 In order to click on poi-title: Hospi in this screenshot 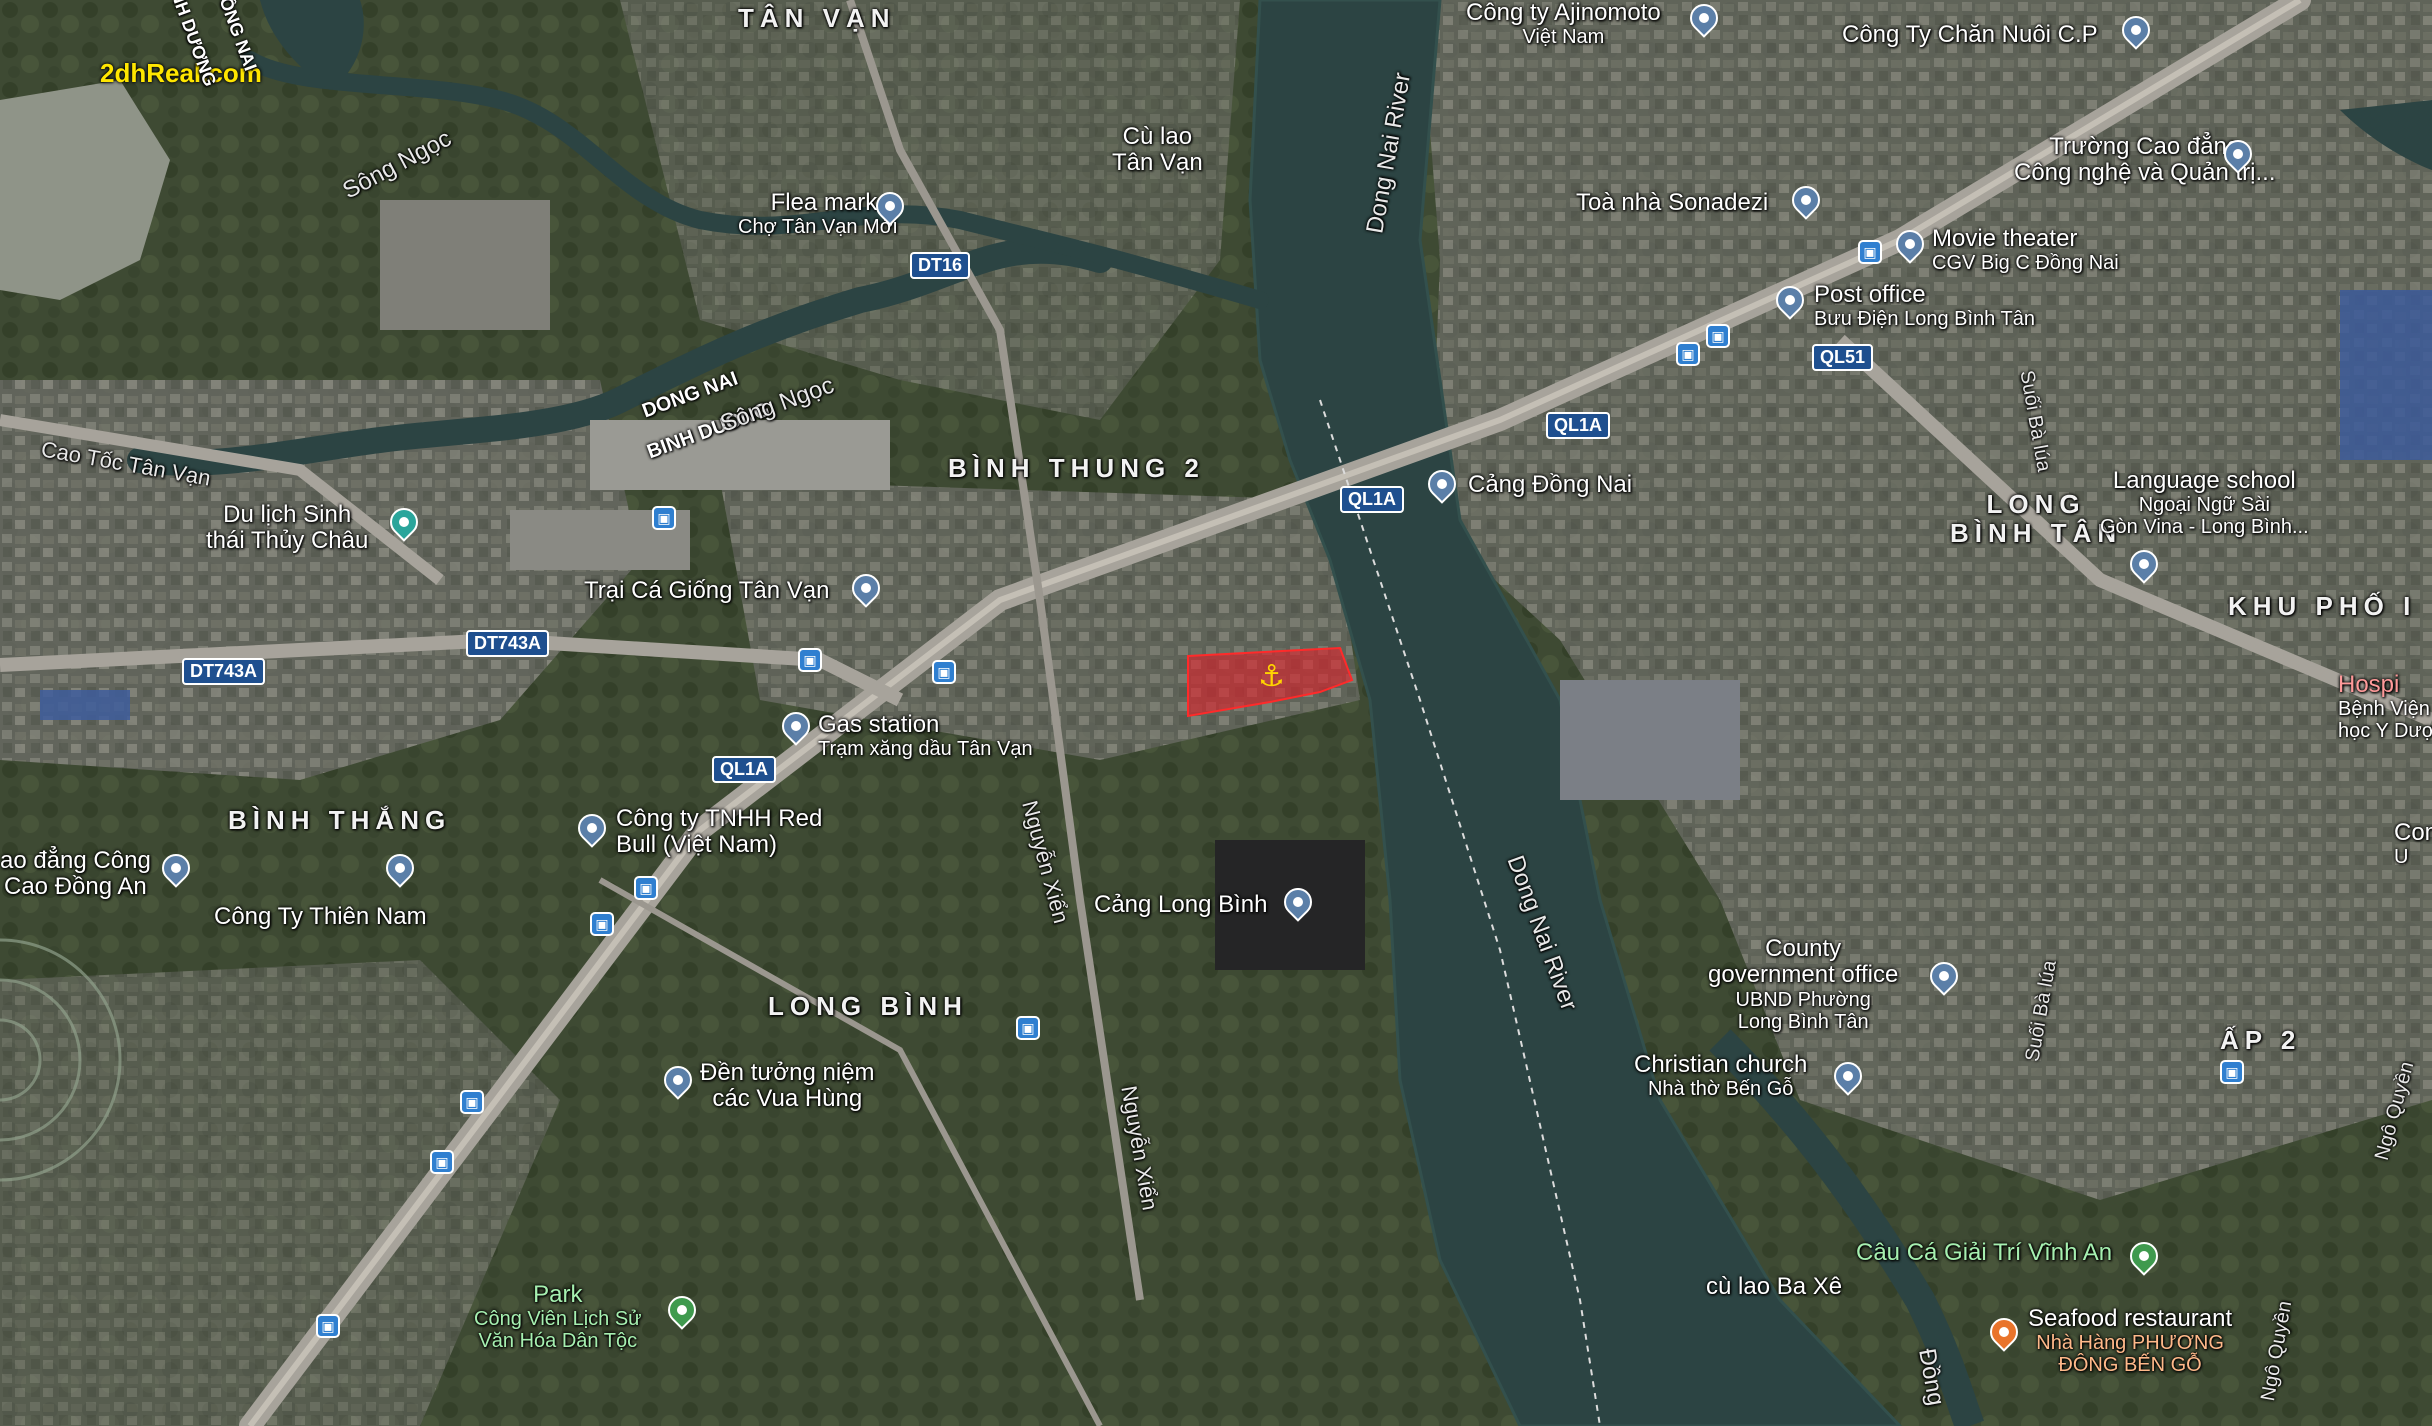, I will do `click(2369, 684)`.